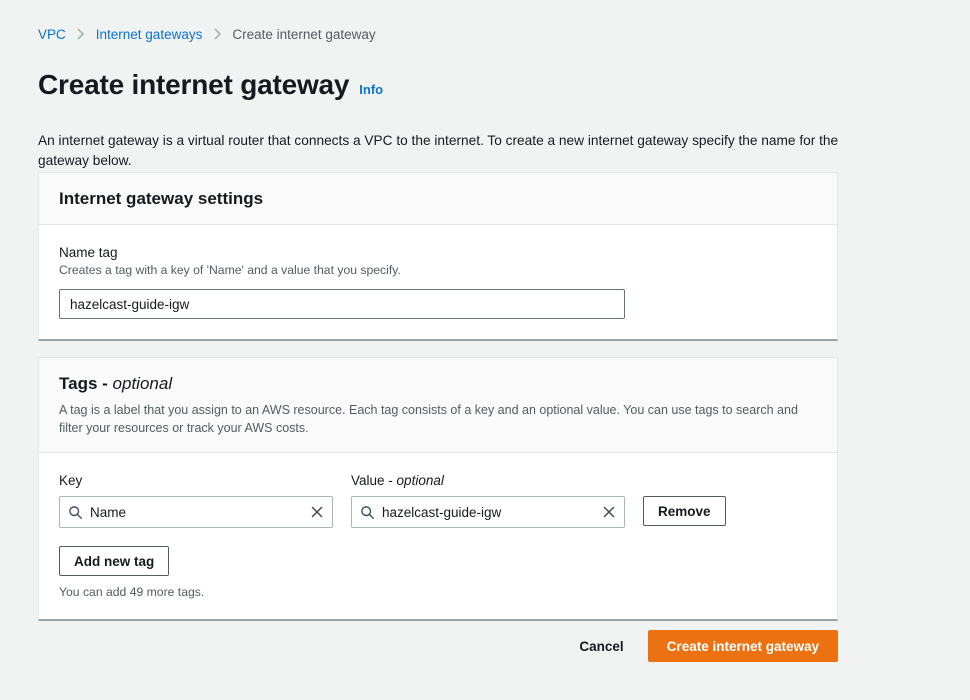 This screenshot has height=700, width=970. Describe the element at coordinates (372, 480) in the screenshot. I see `tag-value-label-main: Value -` at that location.